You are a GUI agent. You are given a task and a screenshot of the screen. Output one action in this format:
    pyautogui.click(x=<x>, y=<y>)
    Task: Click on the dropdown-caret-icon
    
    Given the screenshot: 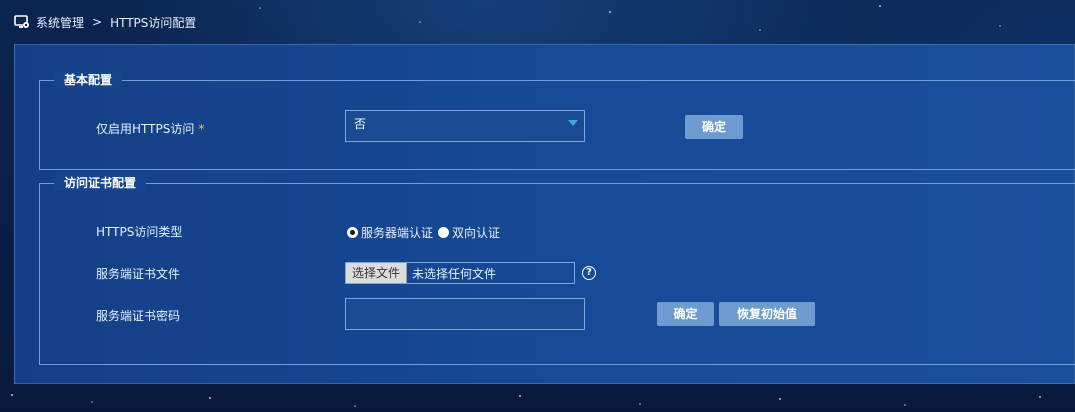 What is the action you would take?
    pyautogui.click(x=573, y=123)
    